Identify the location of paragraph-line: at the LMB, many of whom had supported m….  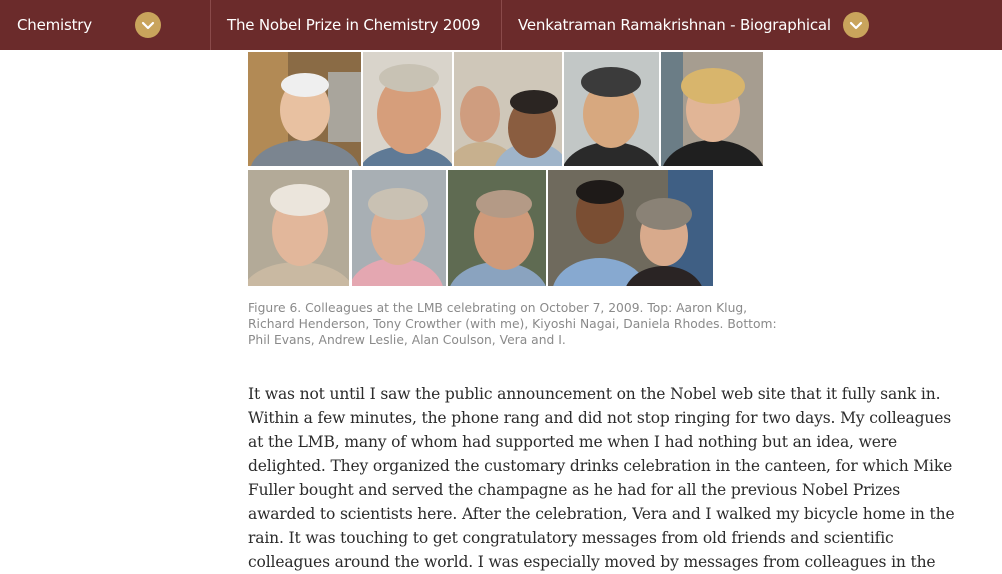
(573, 442).